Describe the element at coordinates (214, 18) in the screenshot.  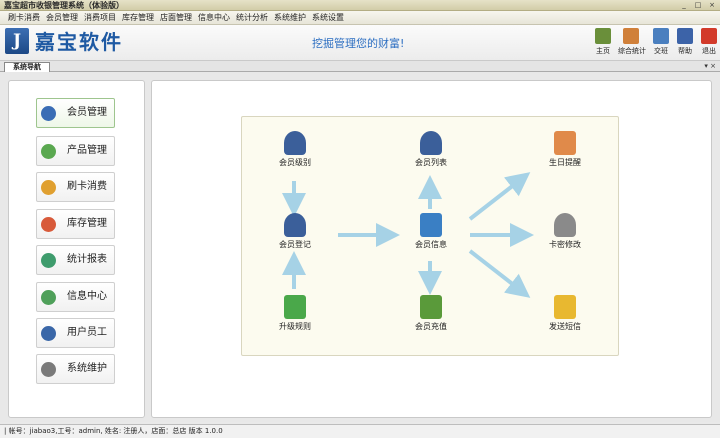
I see `menu-item-info: 信息中心` at that location.